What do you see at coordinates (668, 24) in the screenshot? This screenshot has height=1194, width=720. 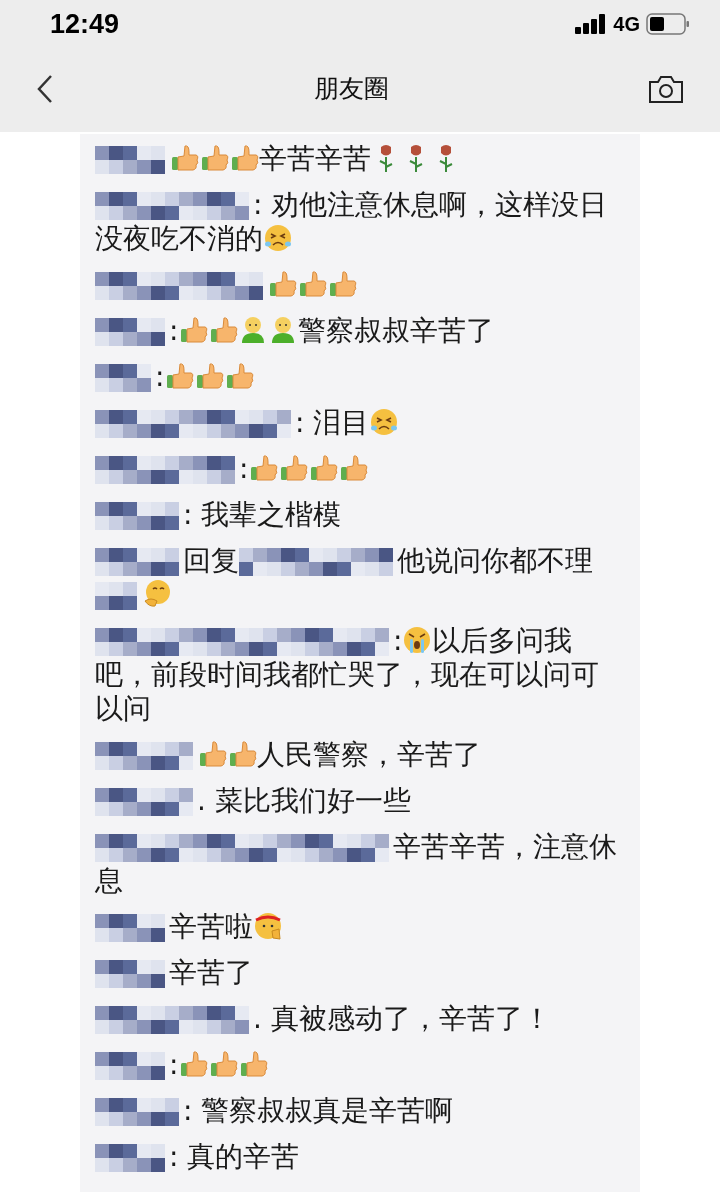 I see `battery-icon` at bounding box center [668, 24].